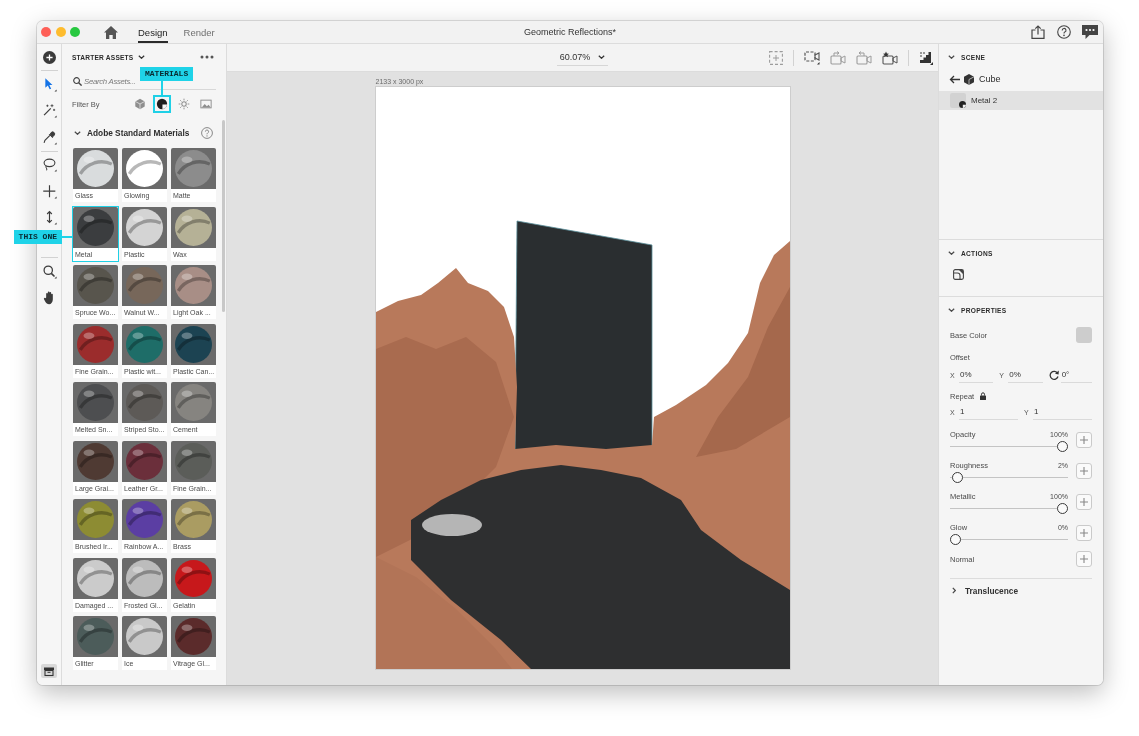  Describe the element at coordinates (926, 57) in the screenshot. I see `grid-staircase-icon` at that location.